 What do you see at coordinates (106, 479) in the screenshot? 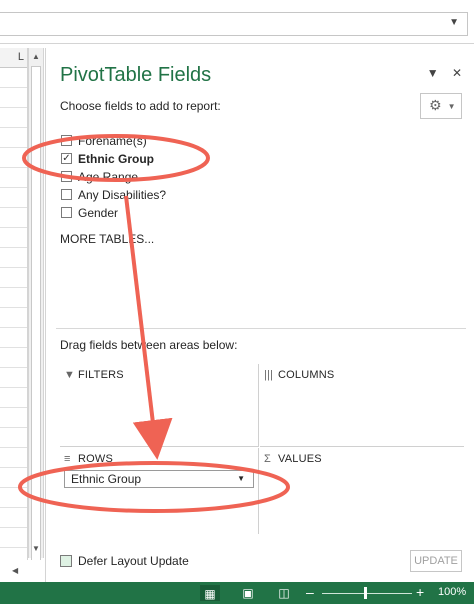
I see `rows-field-label: Ethnic Group` at bounding box center [106, 479].